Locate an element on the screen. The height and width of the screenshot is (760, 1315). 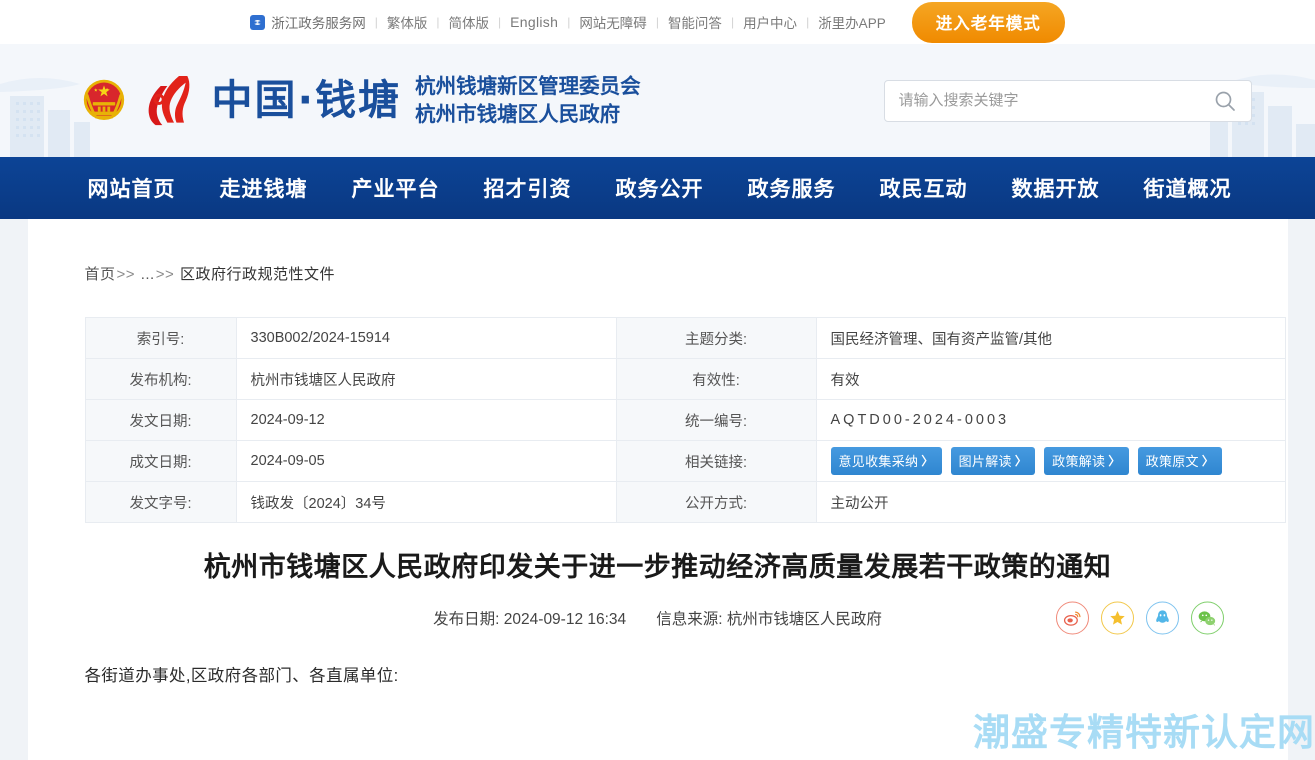
table-row: 发文字号: 钱政发〔2024〕34号 公开方式: 主动公开 is located at coordinates (685, 502).